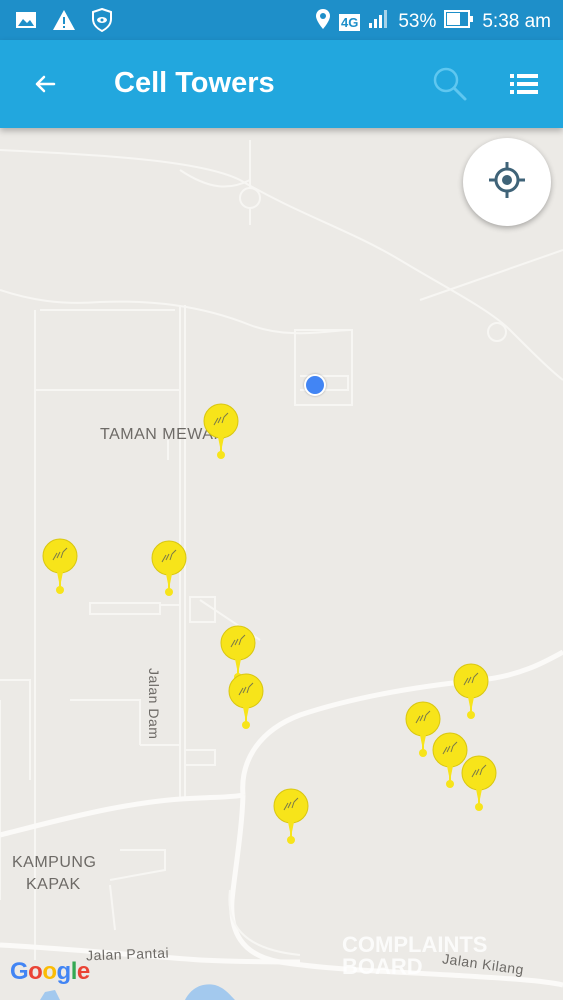  I want to click on battery-icon, so click(459, 22).